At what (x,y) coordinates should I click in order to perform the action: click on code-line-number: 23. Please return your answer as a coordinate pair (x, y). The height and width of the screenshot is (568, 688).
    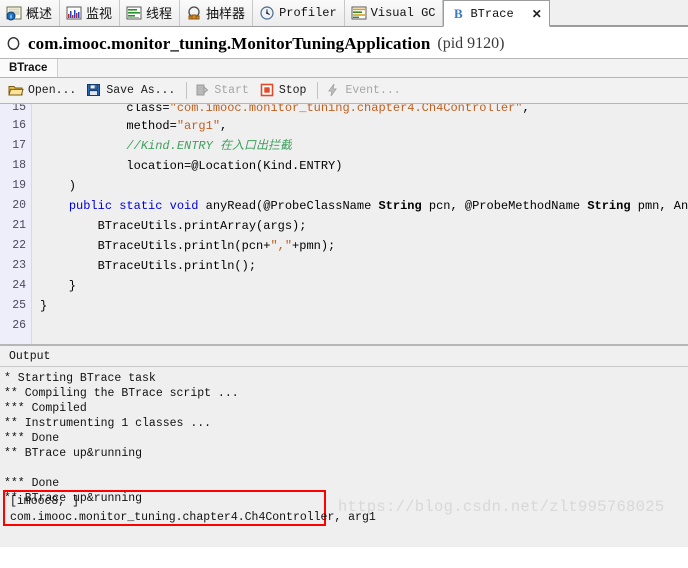
    Looking at the image, I should click on (19, 265).